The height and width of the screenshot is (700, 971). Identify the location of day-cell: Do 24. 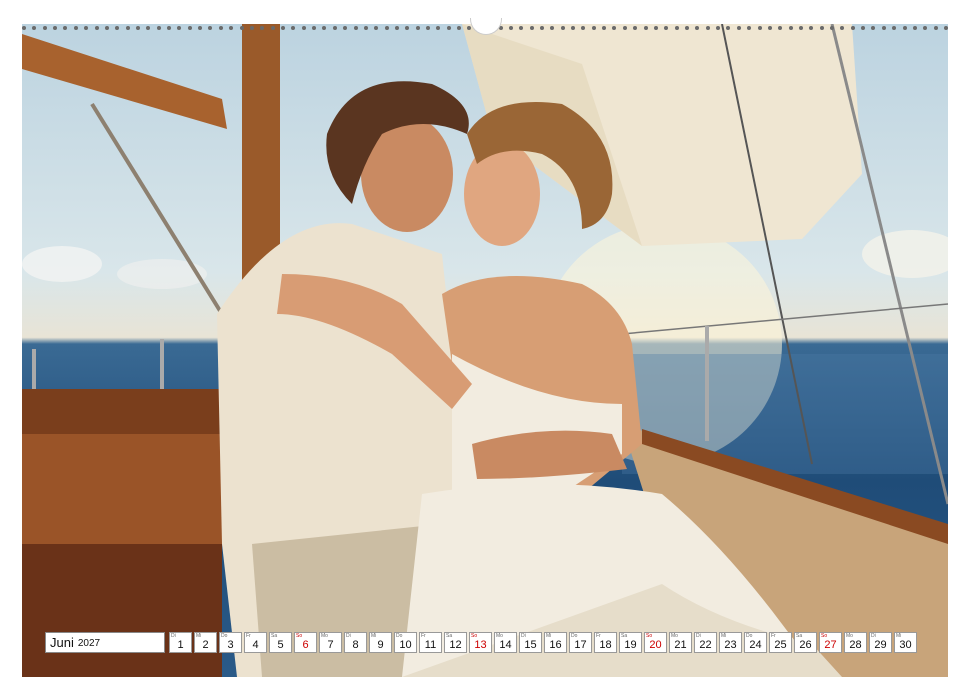
(755, 642).